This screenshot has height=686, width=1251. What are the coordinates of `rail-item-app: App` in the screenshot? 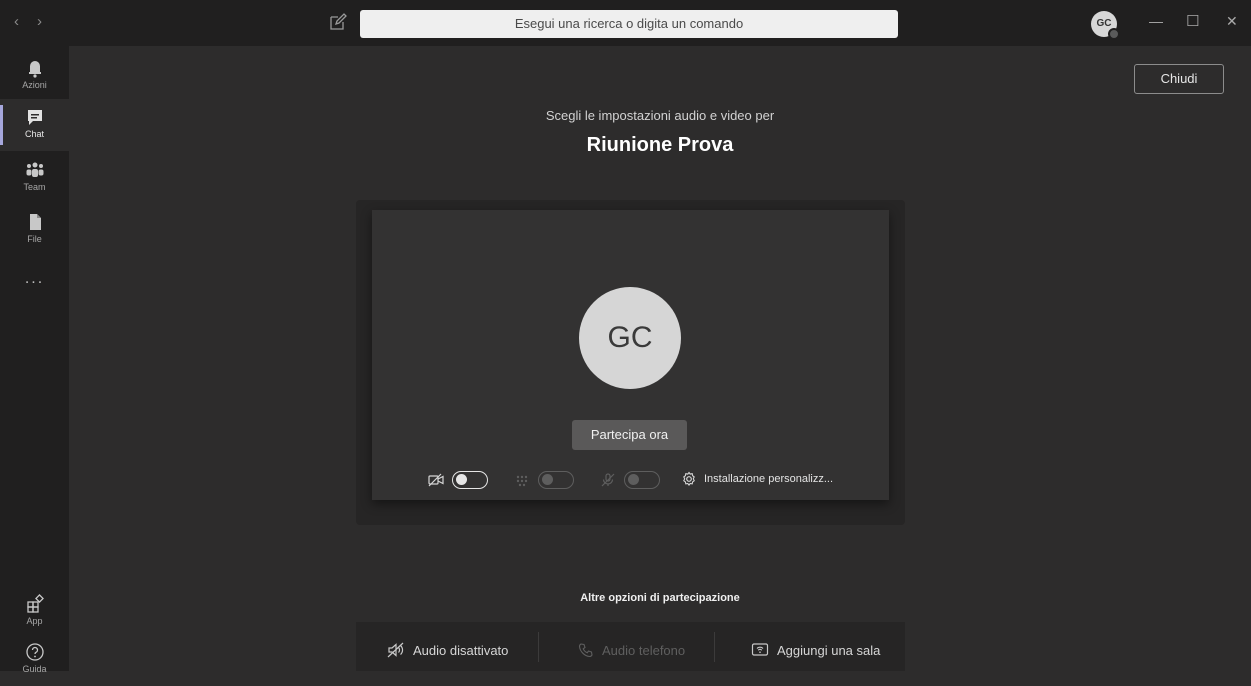 It's located at (34, 612).